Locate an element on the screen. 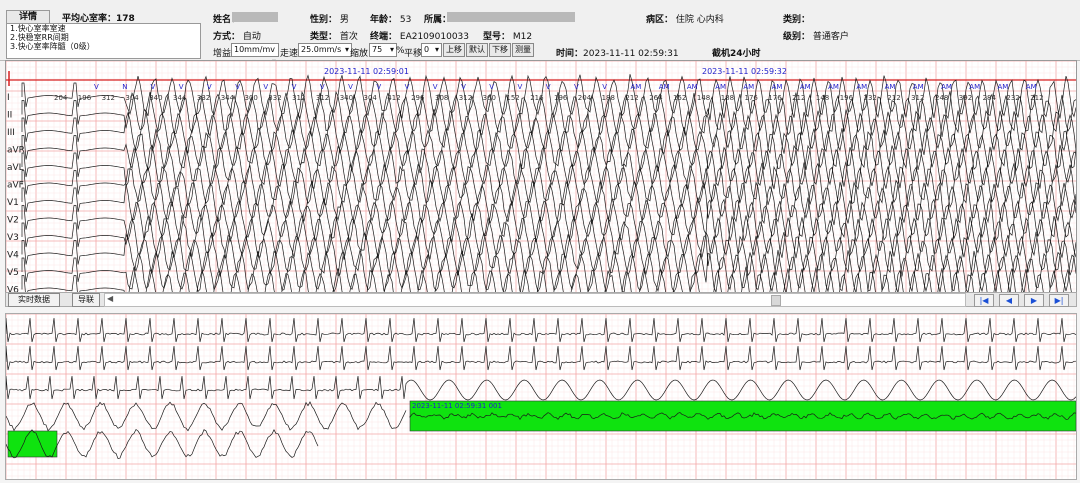 The height and width of the screenshot is (483, 1080). time-field: 时间：2023-11-11 02:59:31 is located at coordinates (617, 52).